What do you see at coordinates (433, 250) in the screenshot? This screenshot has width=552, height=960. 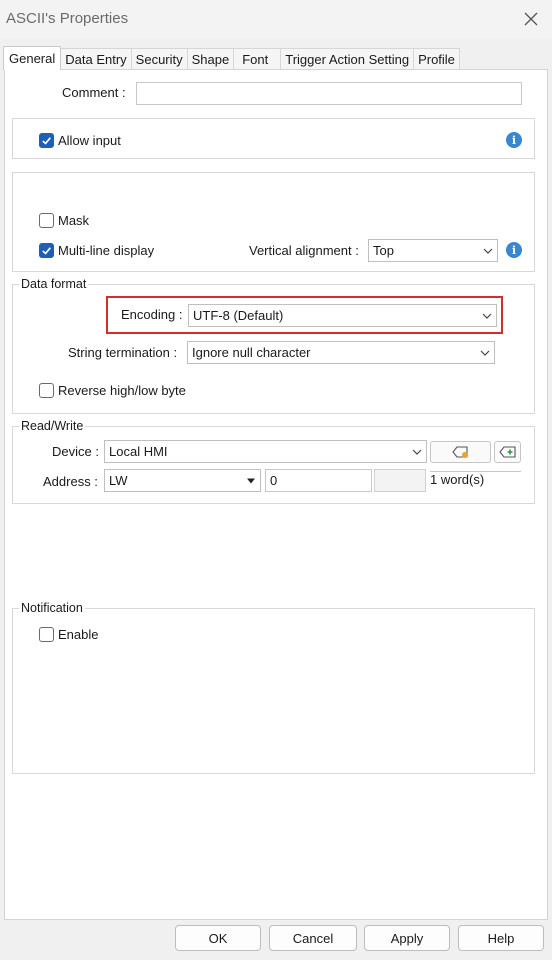 I see `vertical-alignment-select: Top` at bounding box center [433, 250].